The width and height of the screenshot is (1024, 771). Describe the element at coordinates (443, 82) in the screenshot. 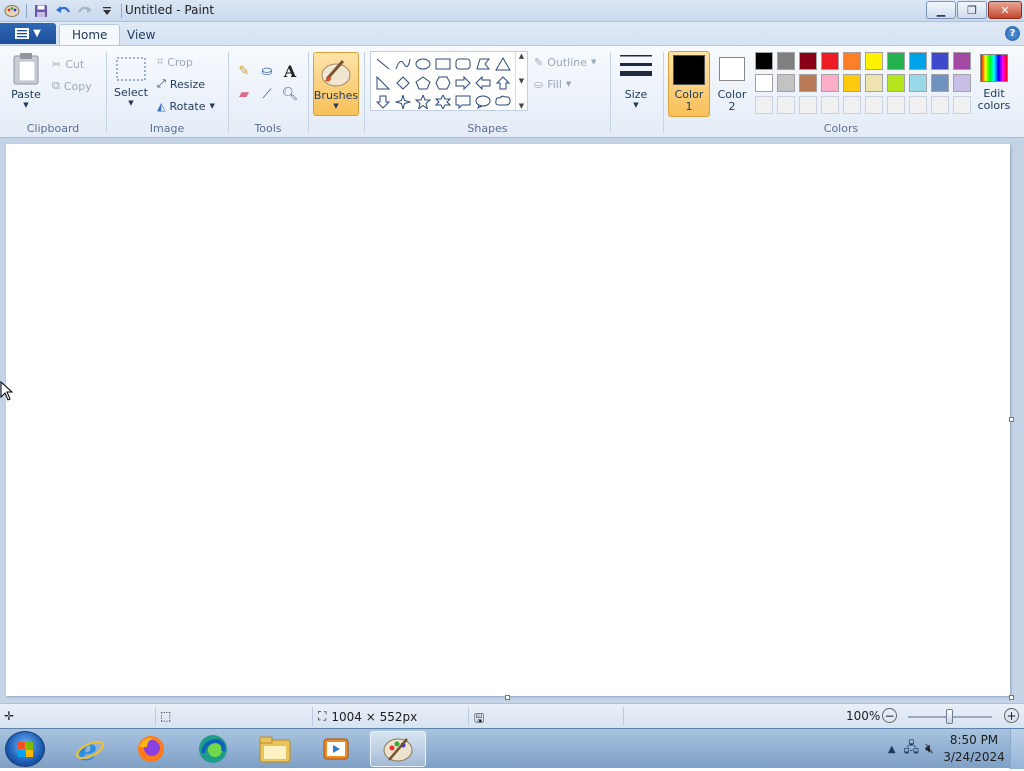

I see `hexagon-shape-icon` at that location.